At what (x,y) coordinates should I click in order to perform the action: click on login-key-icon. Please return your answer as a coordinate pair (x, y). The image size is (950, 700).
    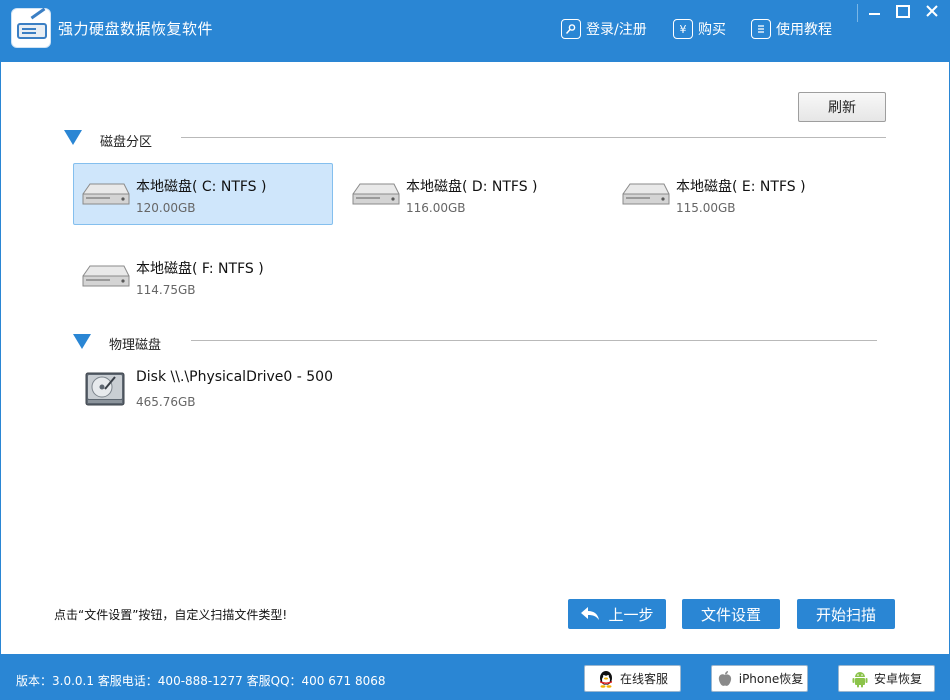
    Looking at the image, I should click on (571, 29).